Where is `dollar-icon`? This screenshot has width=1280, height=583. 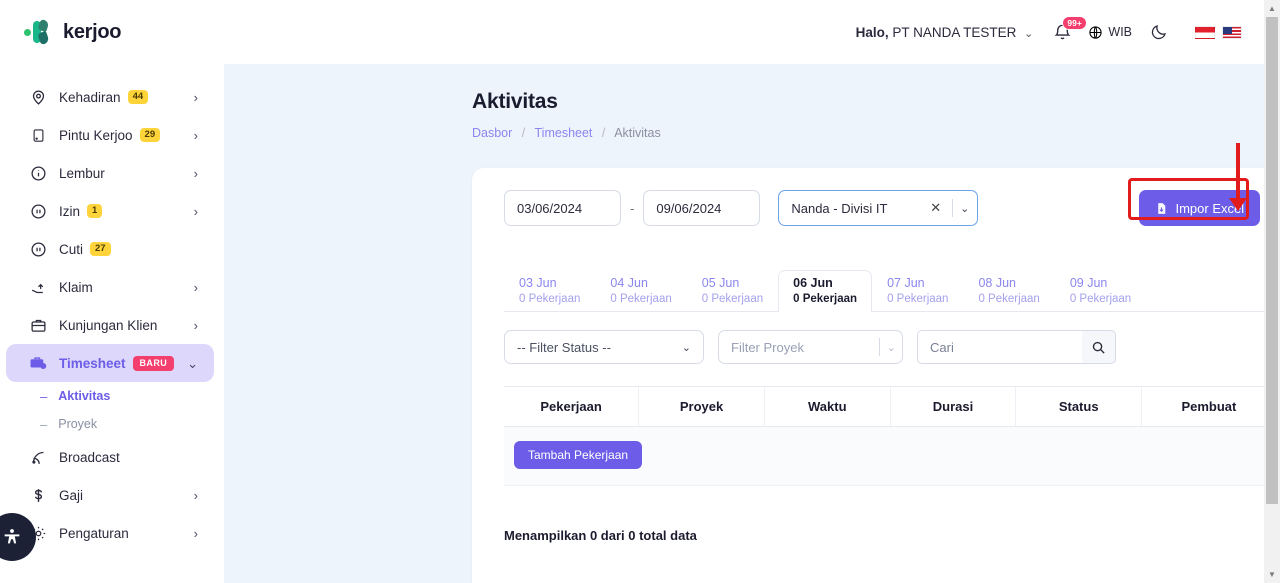 dollar-icon is located at coordinates (38, 495).